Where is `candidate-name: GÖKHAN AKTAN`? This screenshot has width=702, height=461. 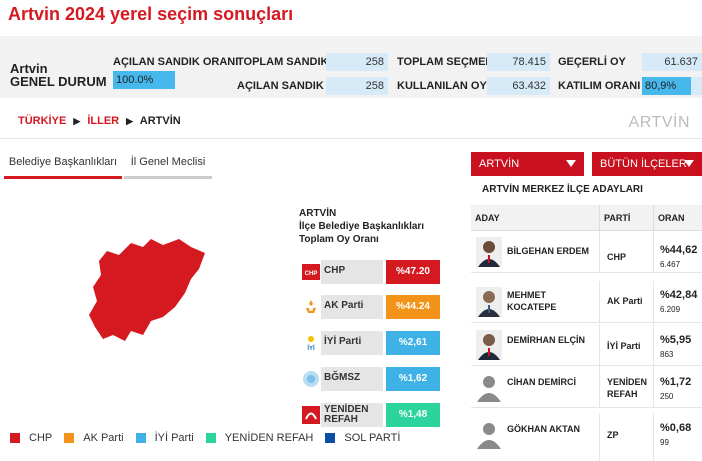 candidate-name: GÖKHAN AKTAN is located at coordinates (543, 429).